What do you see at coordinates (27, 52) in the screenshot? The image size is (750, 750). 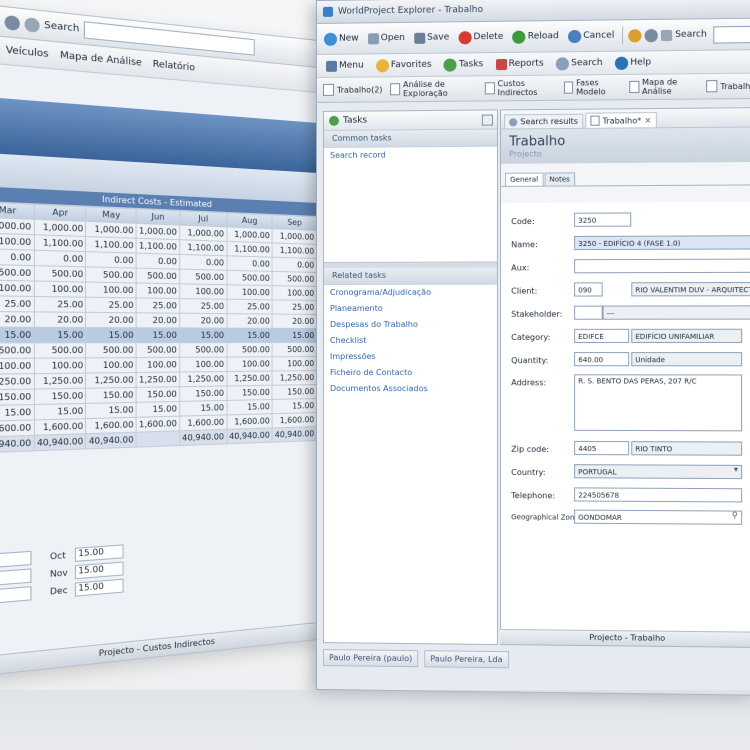 I see `back-tab-veiculos: Veículos` at bounding box center [27, 52].